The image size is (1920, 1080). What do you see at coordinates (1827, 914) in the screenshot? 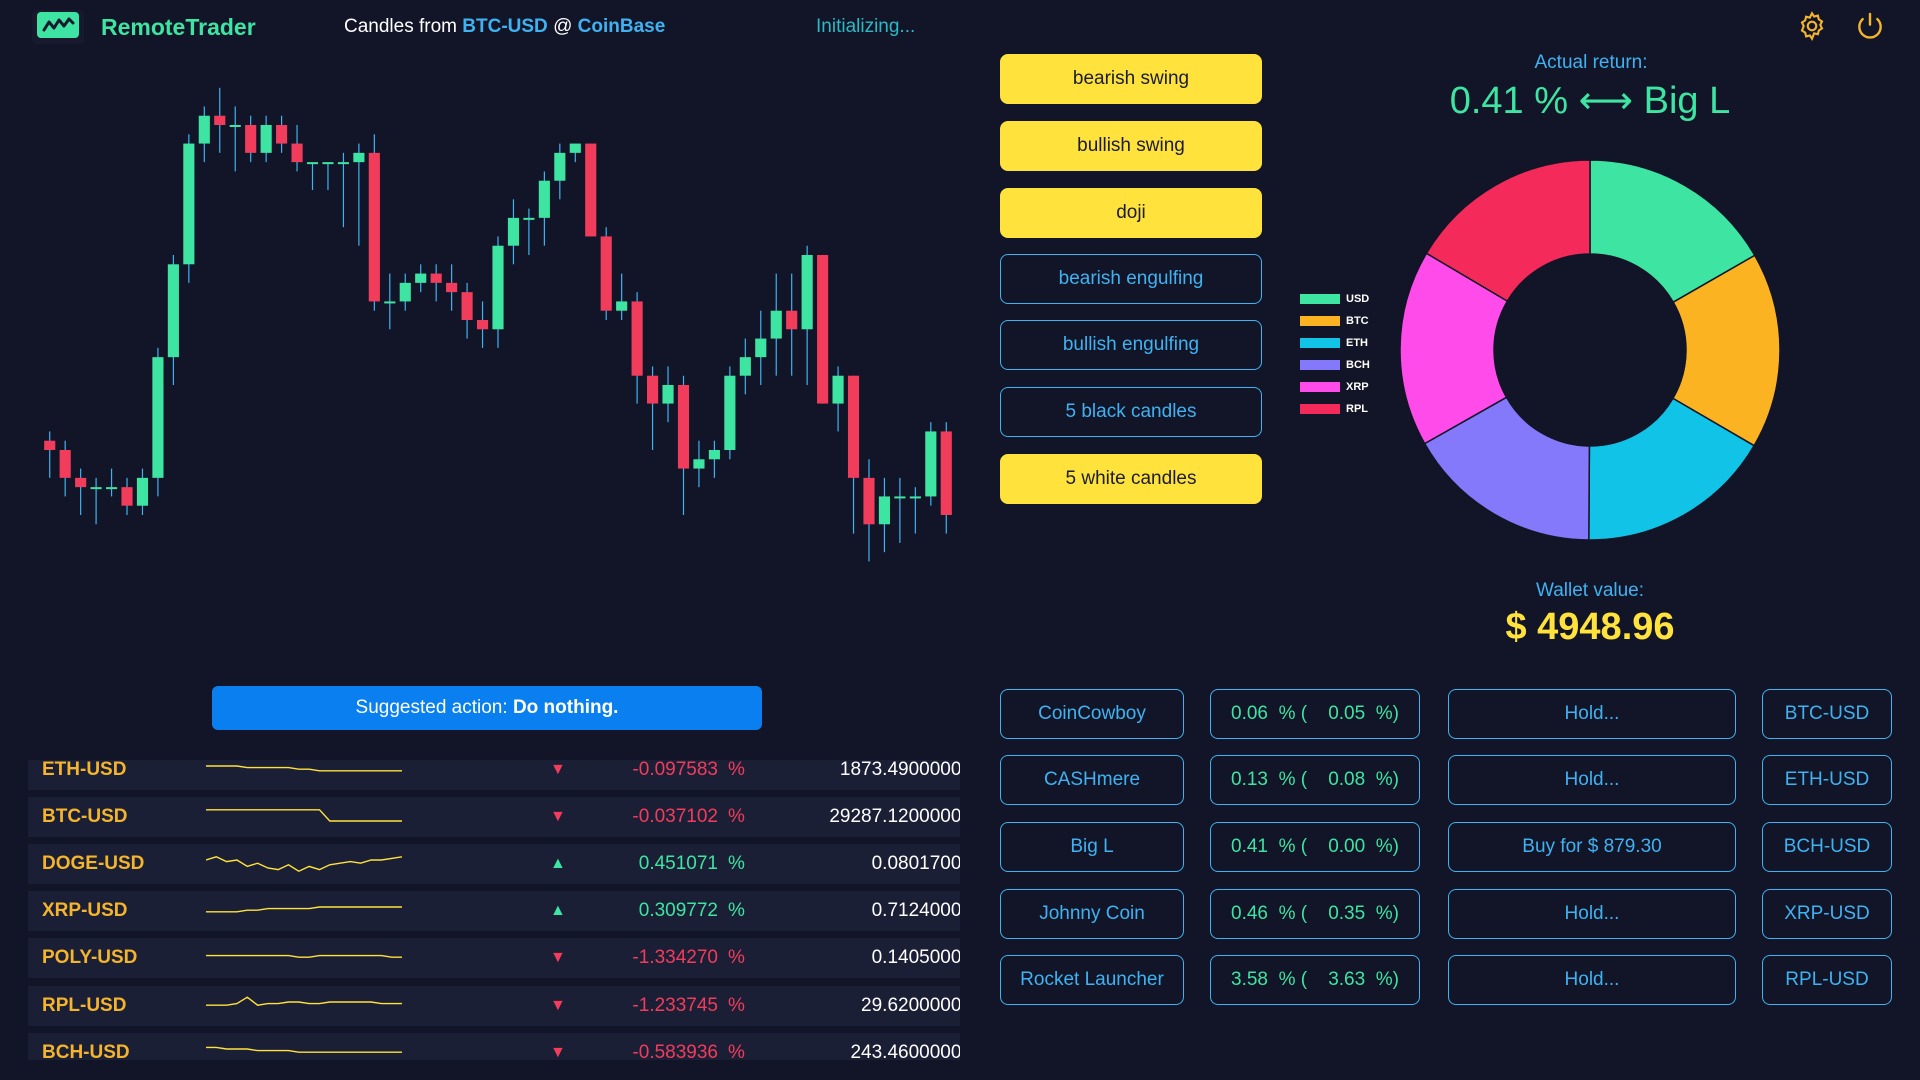
I see `trader-pair-button: XRP-USD` at bounding box center [1827, 914].